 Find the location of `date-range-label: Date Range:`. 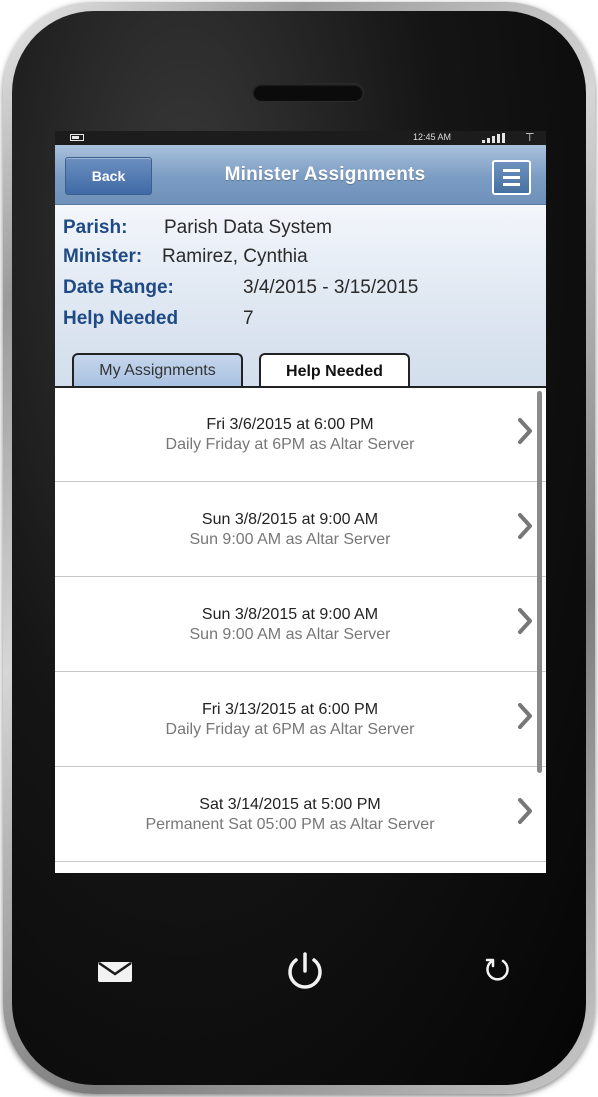

date-range-label: Date Range: is located at coordinates (118, 287).